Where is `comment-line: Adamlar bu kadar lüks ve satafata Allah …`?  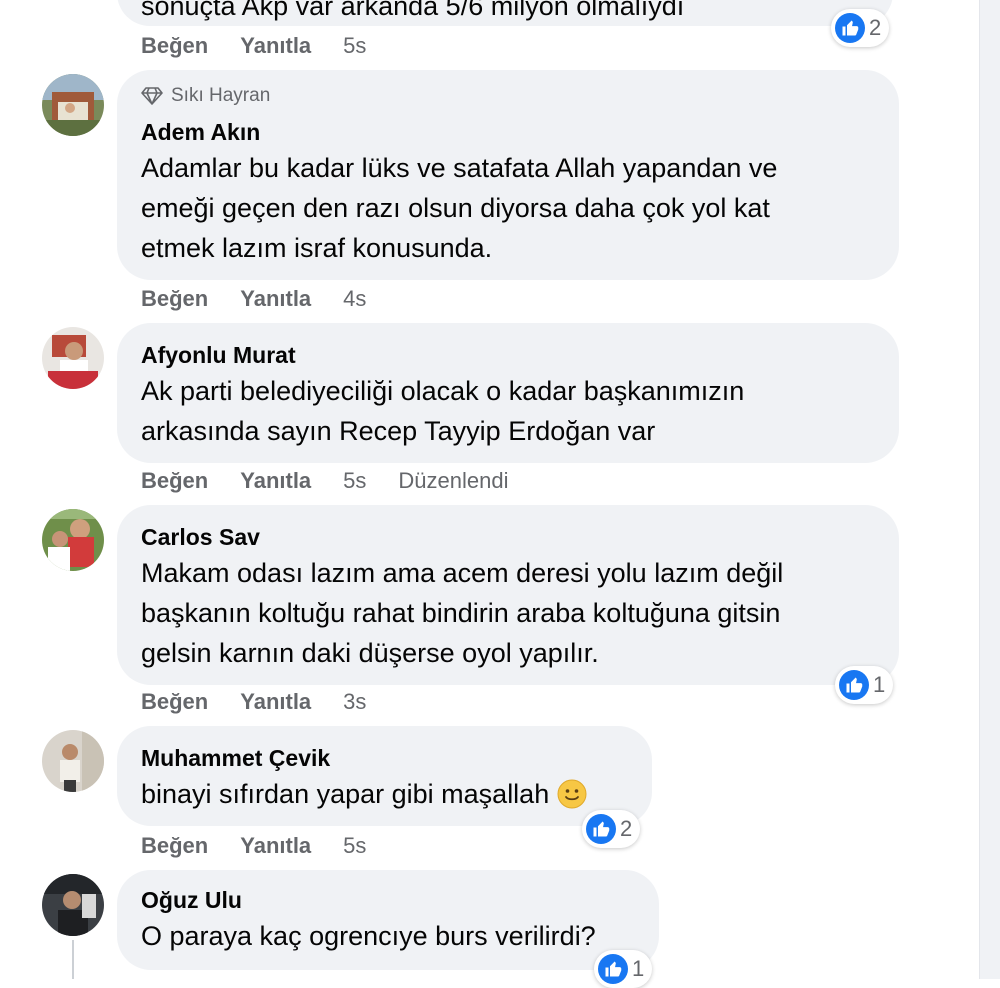 comment-line: Adamlar bu kadar lüks ve satafata Allah … is located at coordinates (459, 168).